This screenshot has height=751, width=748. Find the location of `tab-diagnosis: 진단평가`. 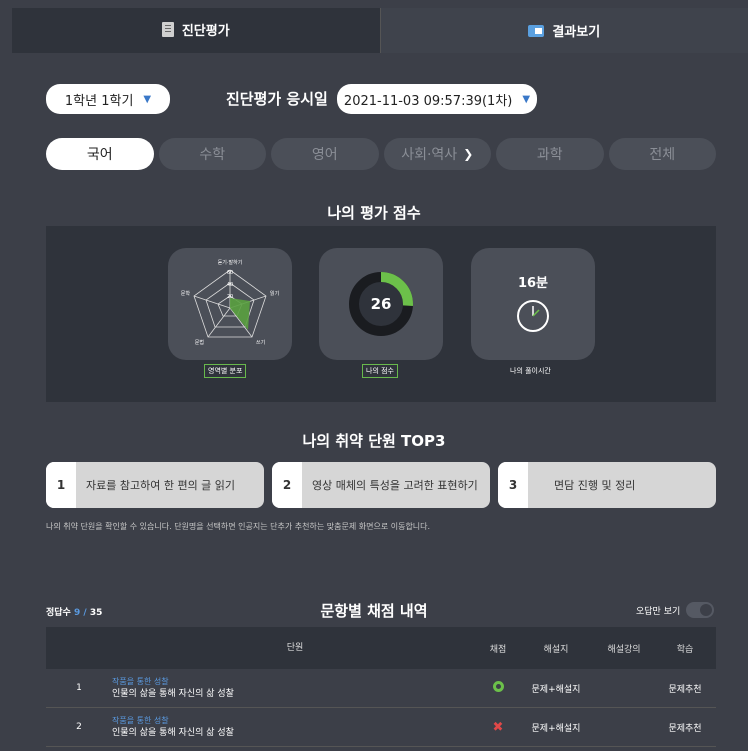

tab-diagnosis: 진단평가 is located at coordinates (196, 30).